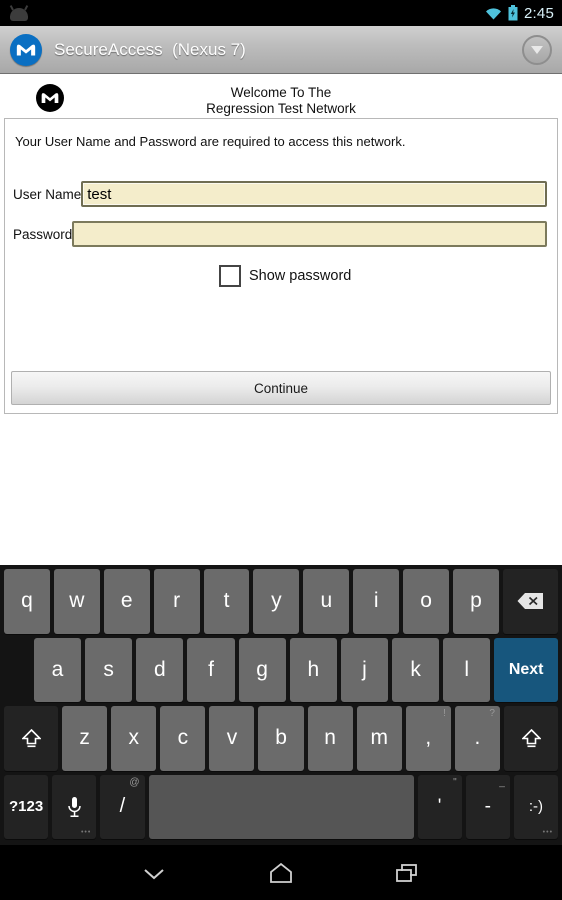  What do you see at coordinates (379, 738) in the screenshot?
I see `key-m: m` at bounding box center [379, 738].